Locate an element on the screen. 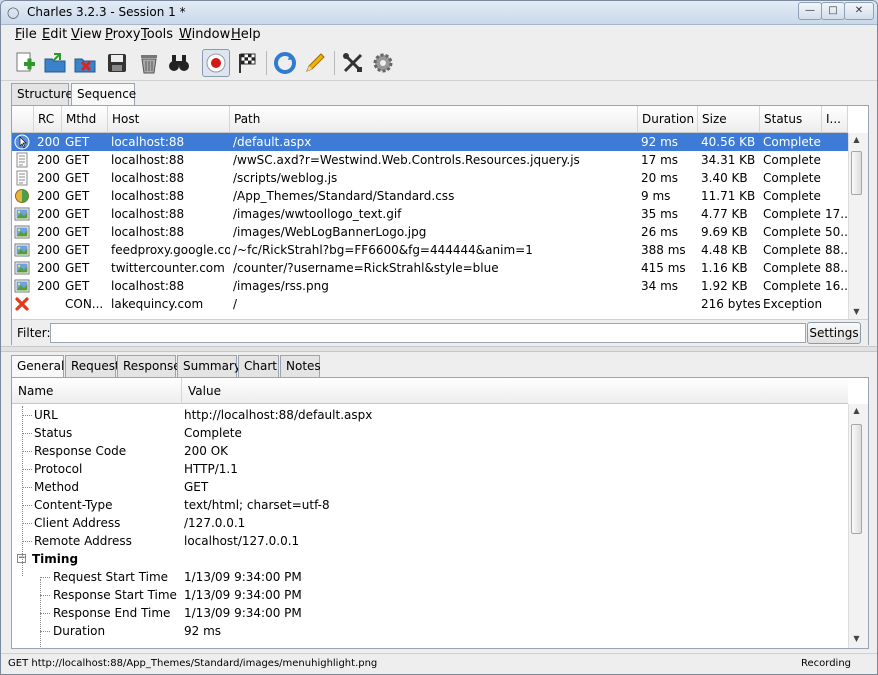  detail-group-row: − Timing is located at coordinates (430, 559).